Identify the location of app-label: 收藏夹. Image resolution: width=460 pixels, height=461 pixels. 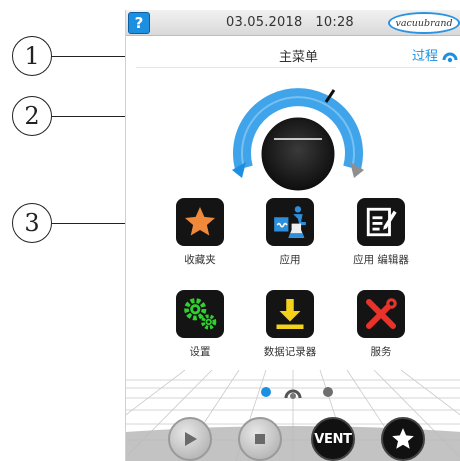
(200, 260).